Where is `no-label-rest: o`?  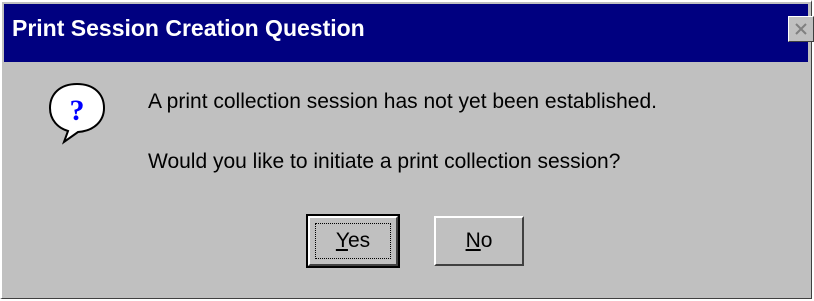
no-label-rest: o is located at coordinates (486, 240).